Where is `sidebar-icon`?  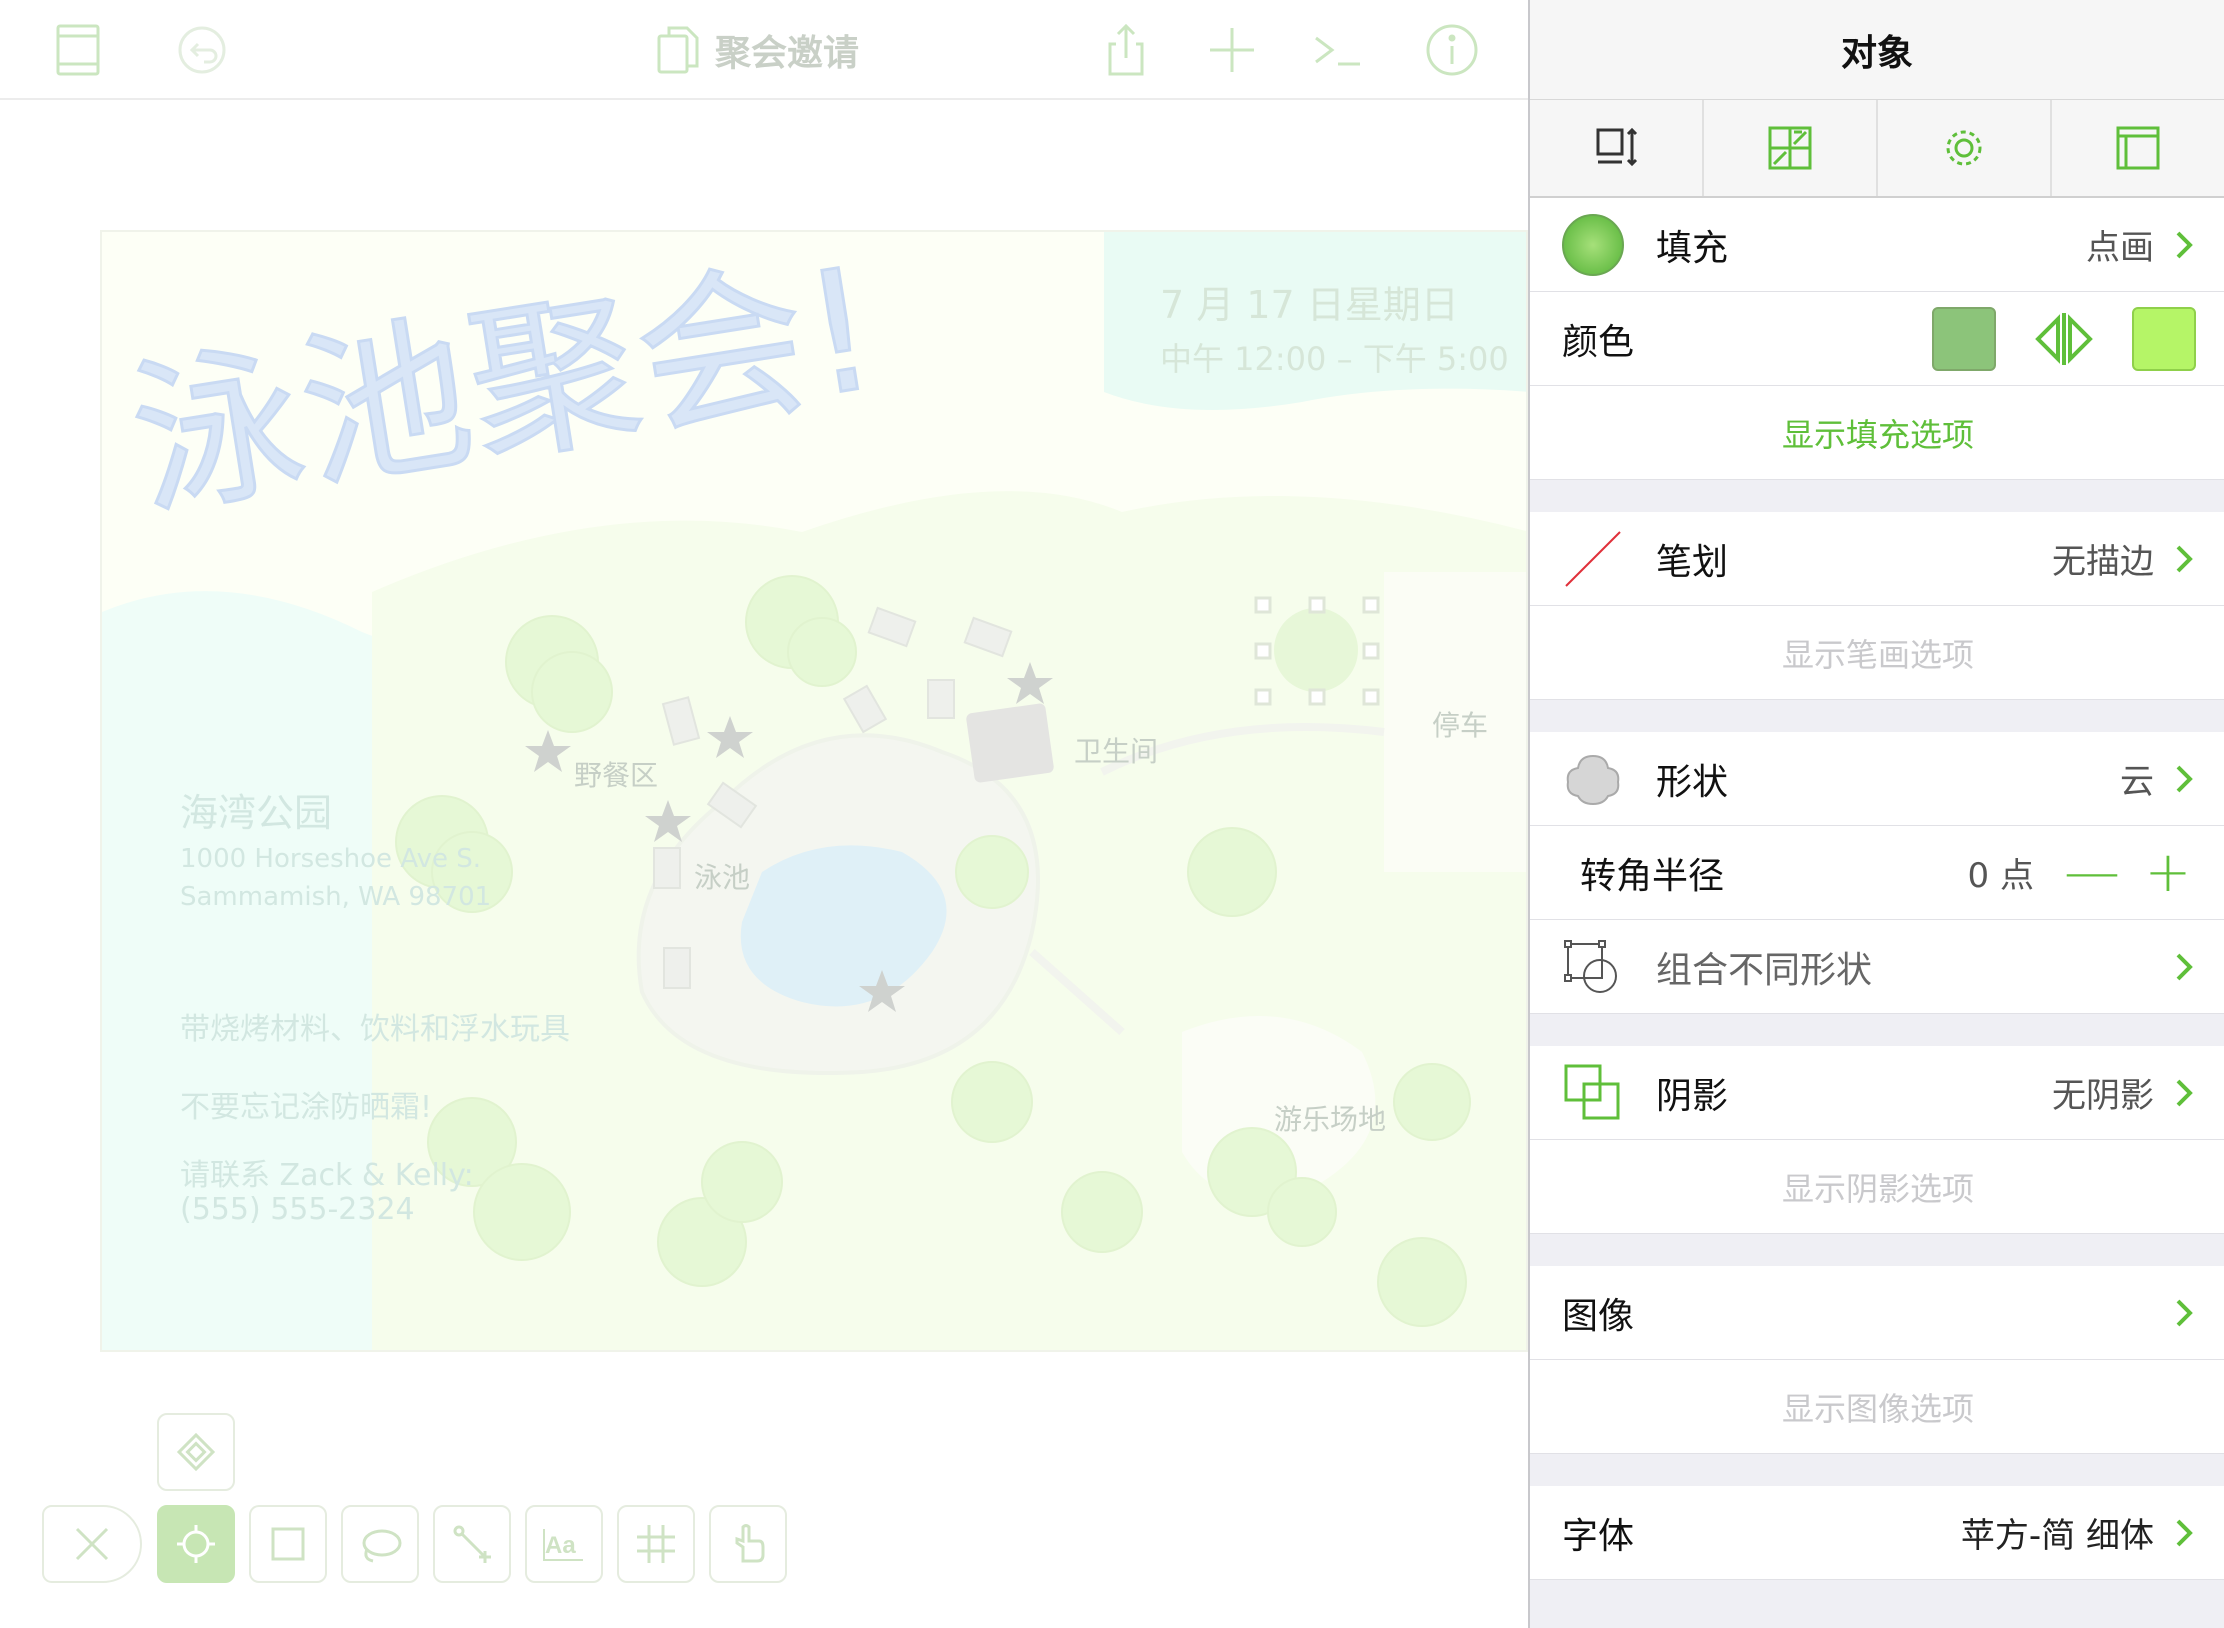
sidebar-icon is located at coordinates (78, 50).